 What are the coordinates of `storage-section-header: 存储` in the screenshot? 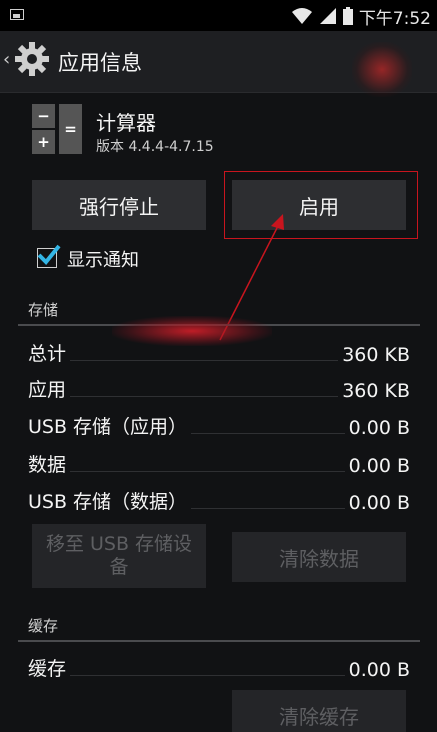 It's located at (43, 310).